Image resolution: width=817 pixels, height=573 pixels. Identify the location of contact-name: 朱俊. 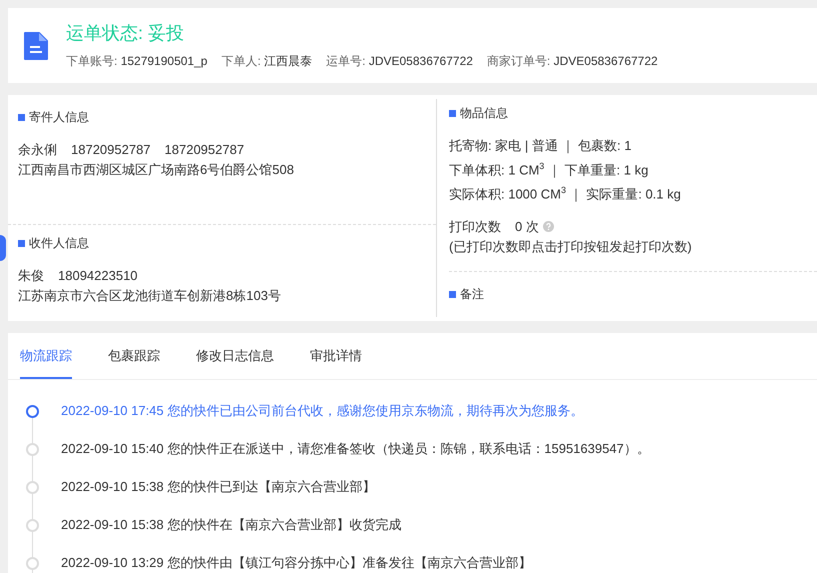
(31, 275).